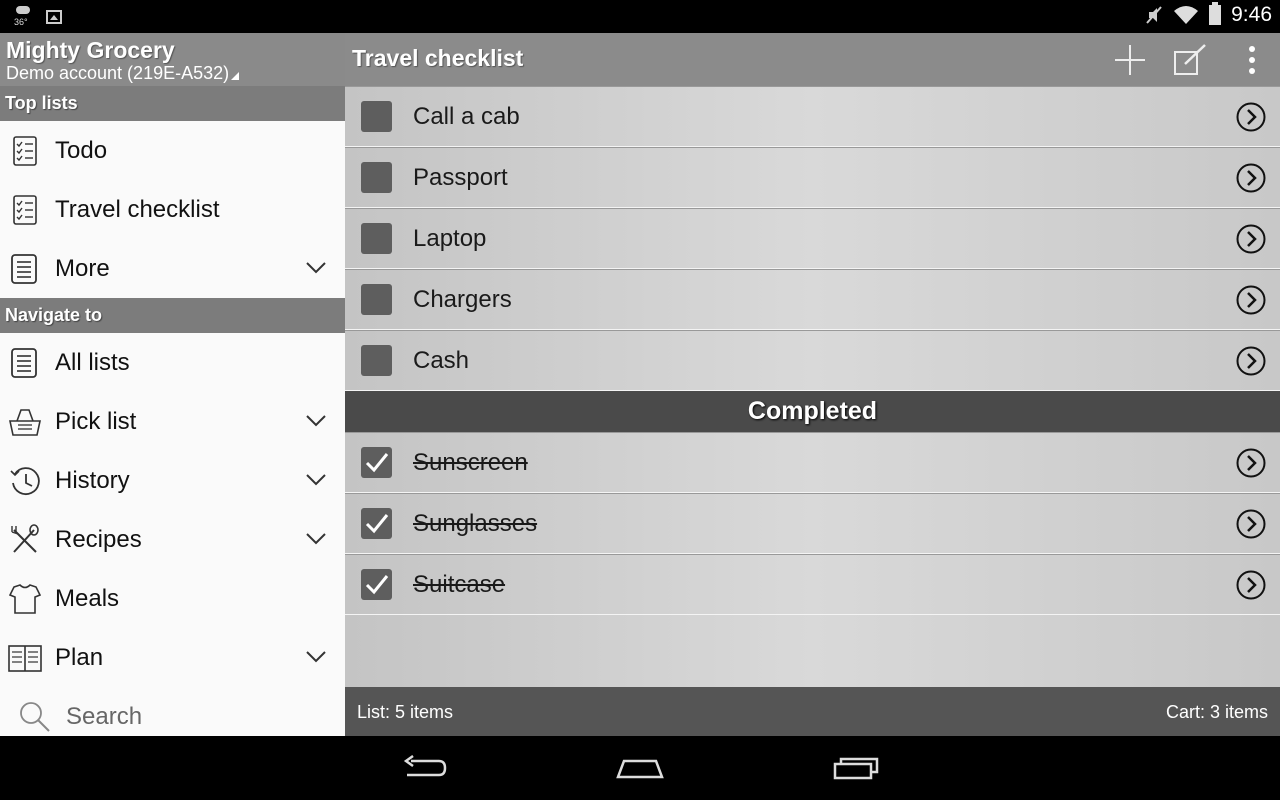  What do you see at coordinates (640, 16) in the screenshot?
I see `status-bar: 36° 9:46` at bounding box center [640, 16].